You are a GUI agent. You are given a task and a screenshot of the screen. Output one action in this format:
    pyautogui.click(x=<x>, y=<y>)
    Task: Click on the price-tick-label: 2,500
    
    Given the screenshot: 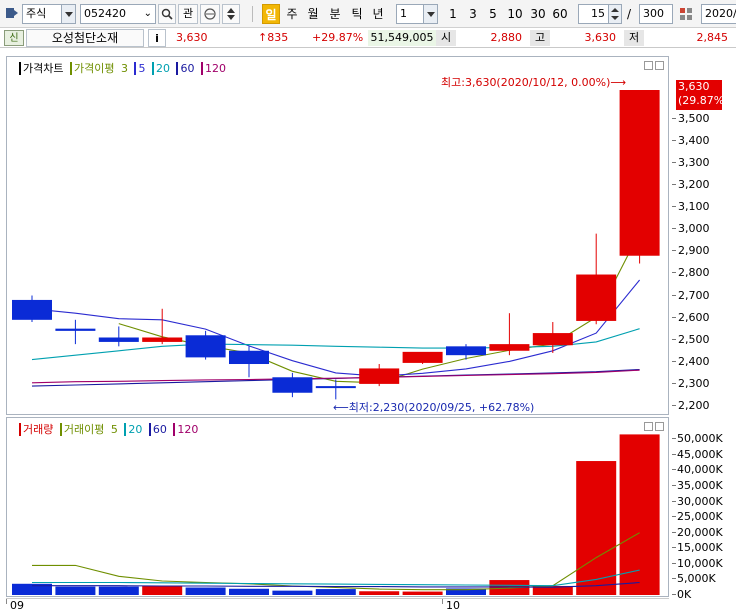 What is the action you would take?
    pyautogui.click(x=694, y=339)
    